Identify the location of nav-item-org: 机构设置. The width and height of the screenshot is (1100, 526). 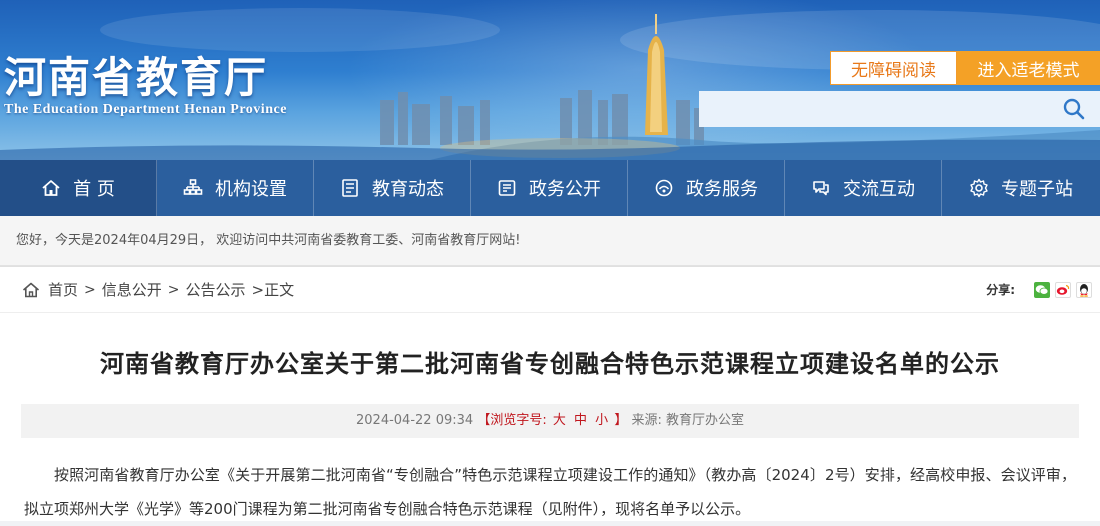
(235, 188).